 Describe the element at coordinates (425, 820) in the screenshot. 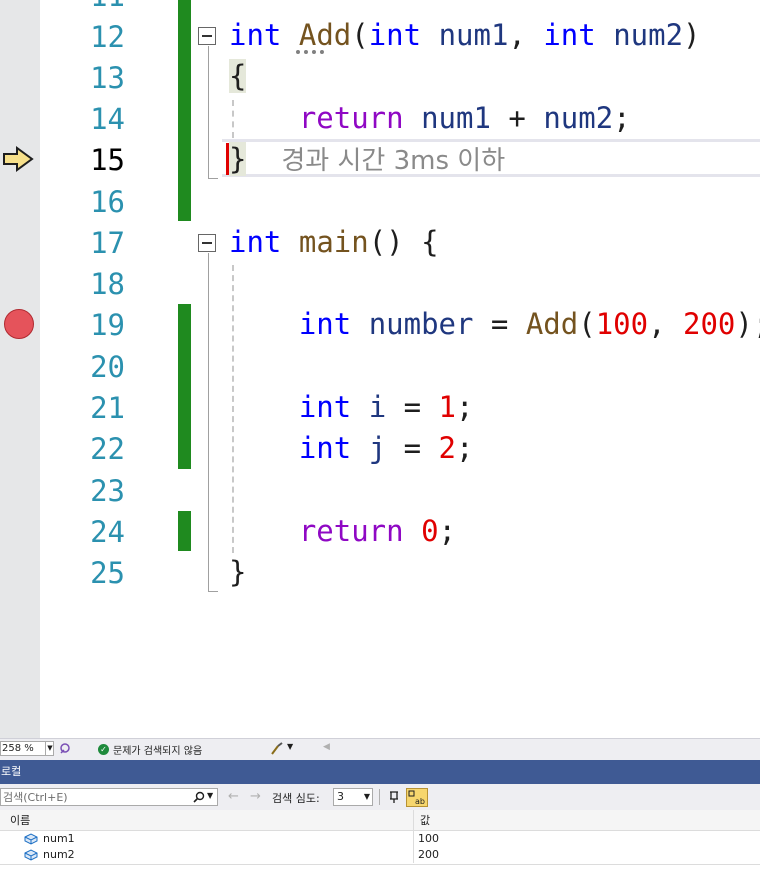

I see `column-header-value: 값` at that location.